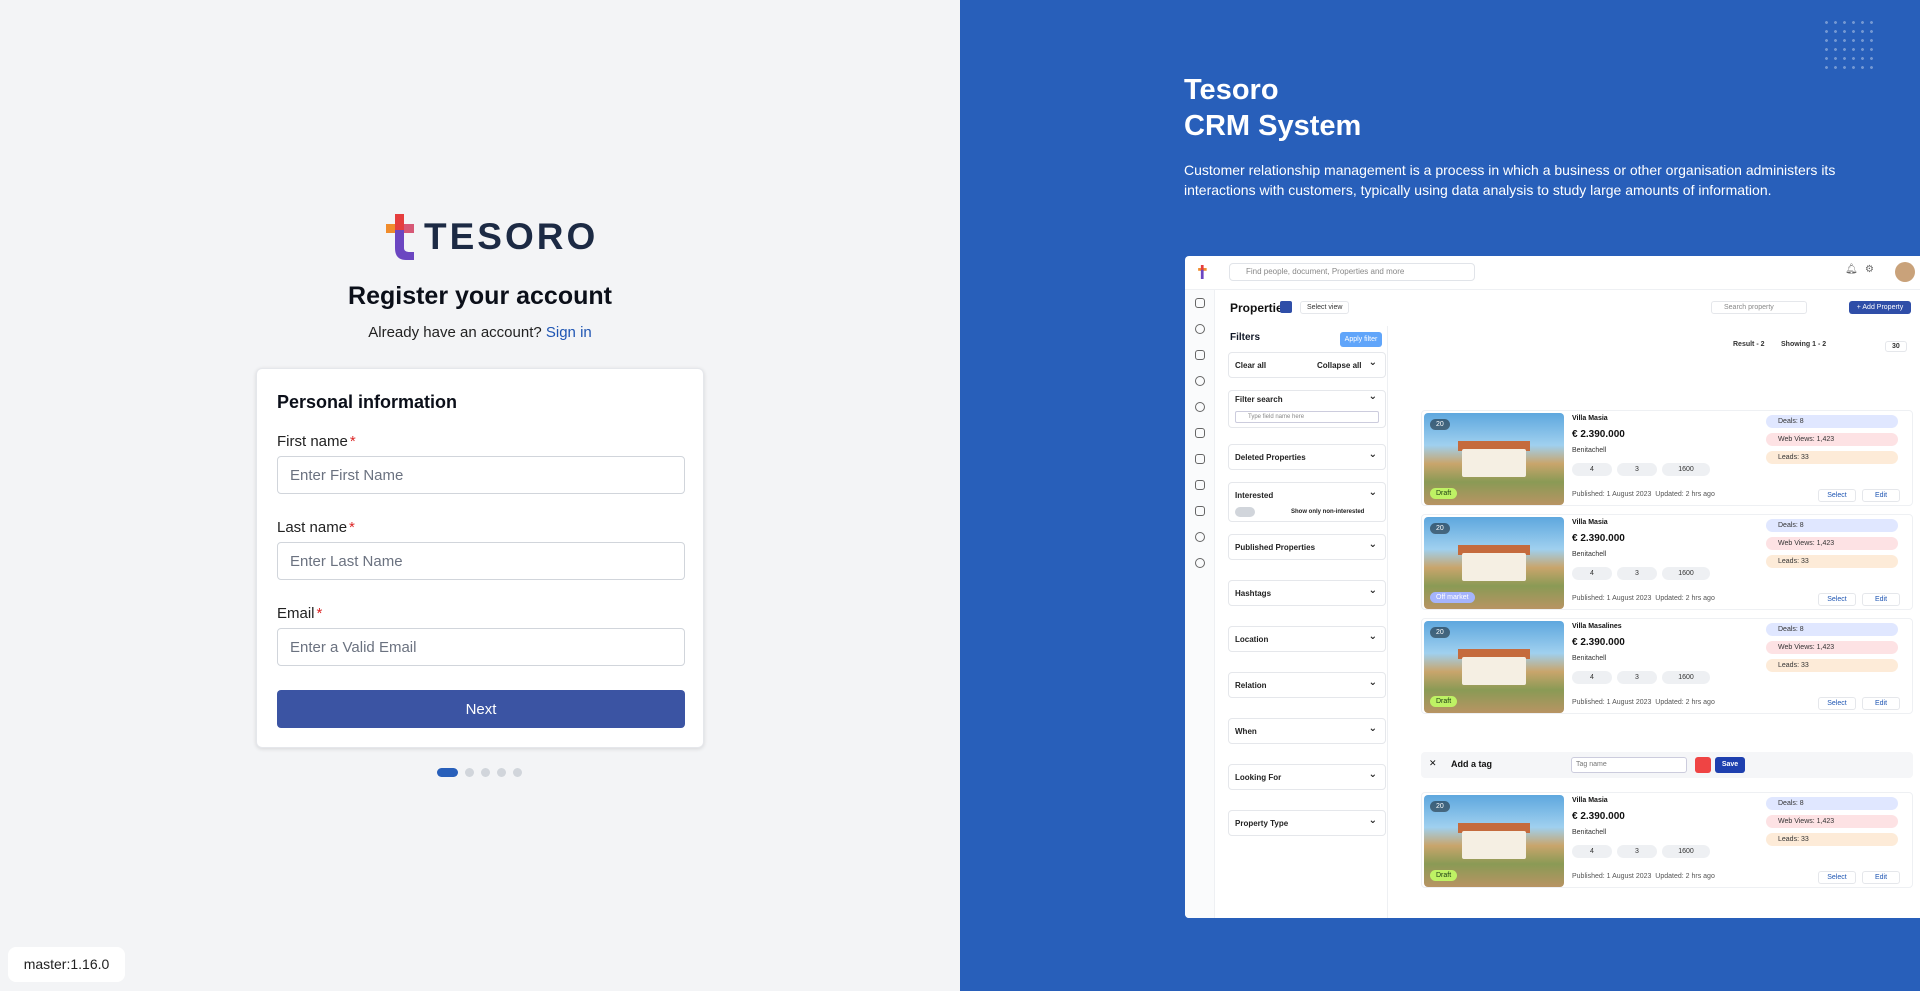 The image size is (1920, 991). I want to click on gear-icon: ⚙, so click(1869, 269).